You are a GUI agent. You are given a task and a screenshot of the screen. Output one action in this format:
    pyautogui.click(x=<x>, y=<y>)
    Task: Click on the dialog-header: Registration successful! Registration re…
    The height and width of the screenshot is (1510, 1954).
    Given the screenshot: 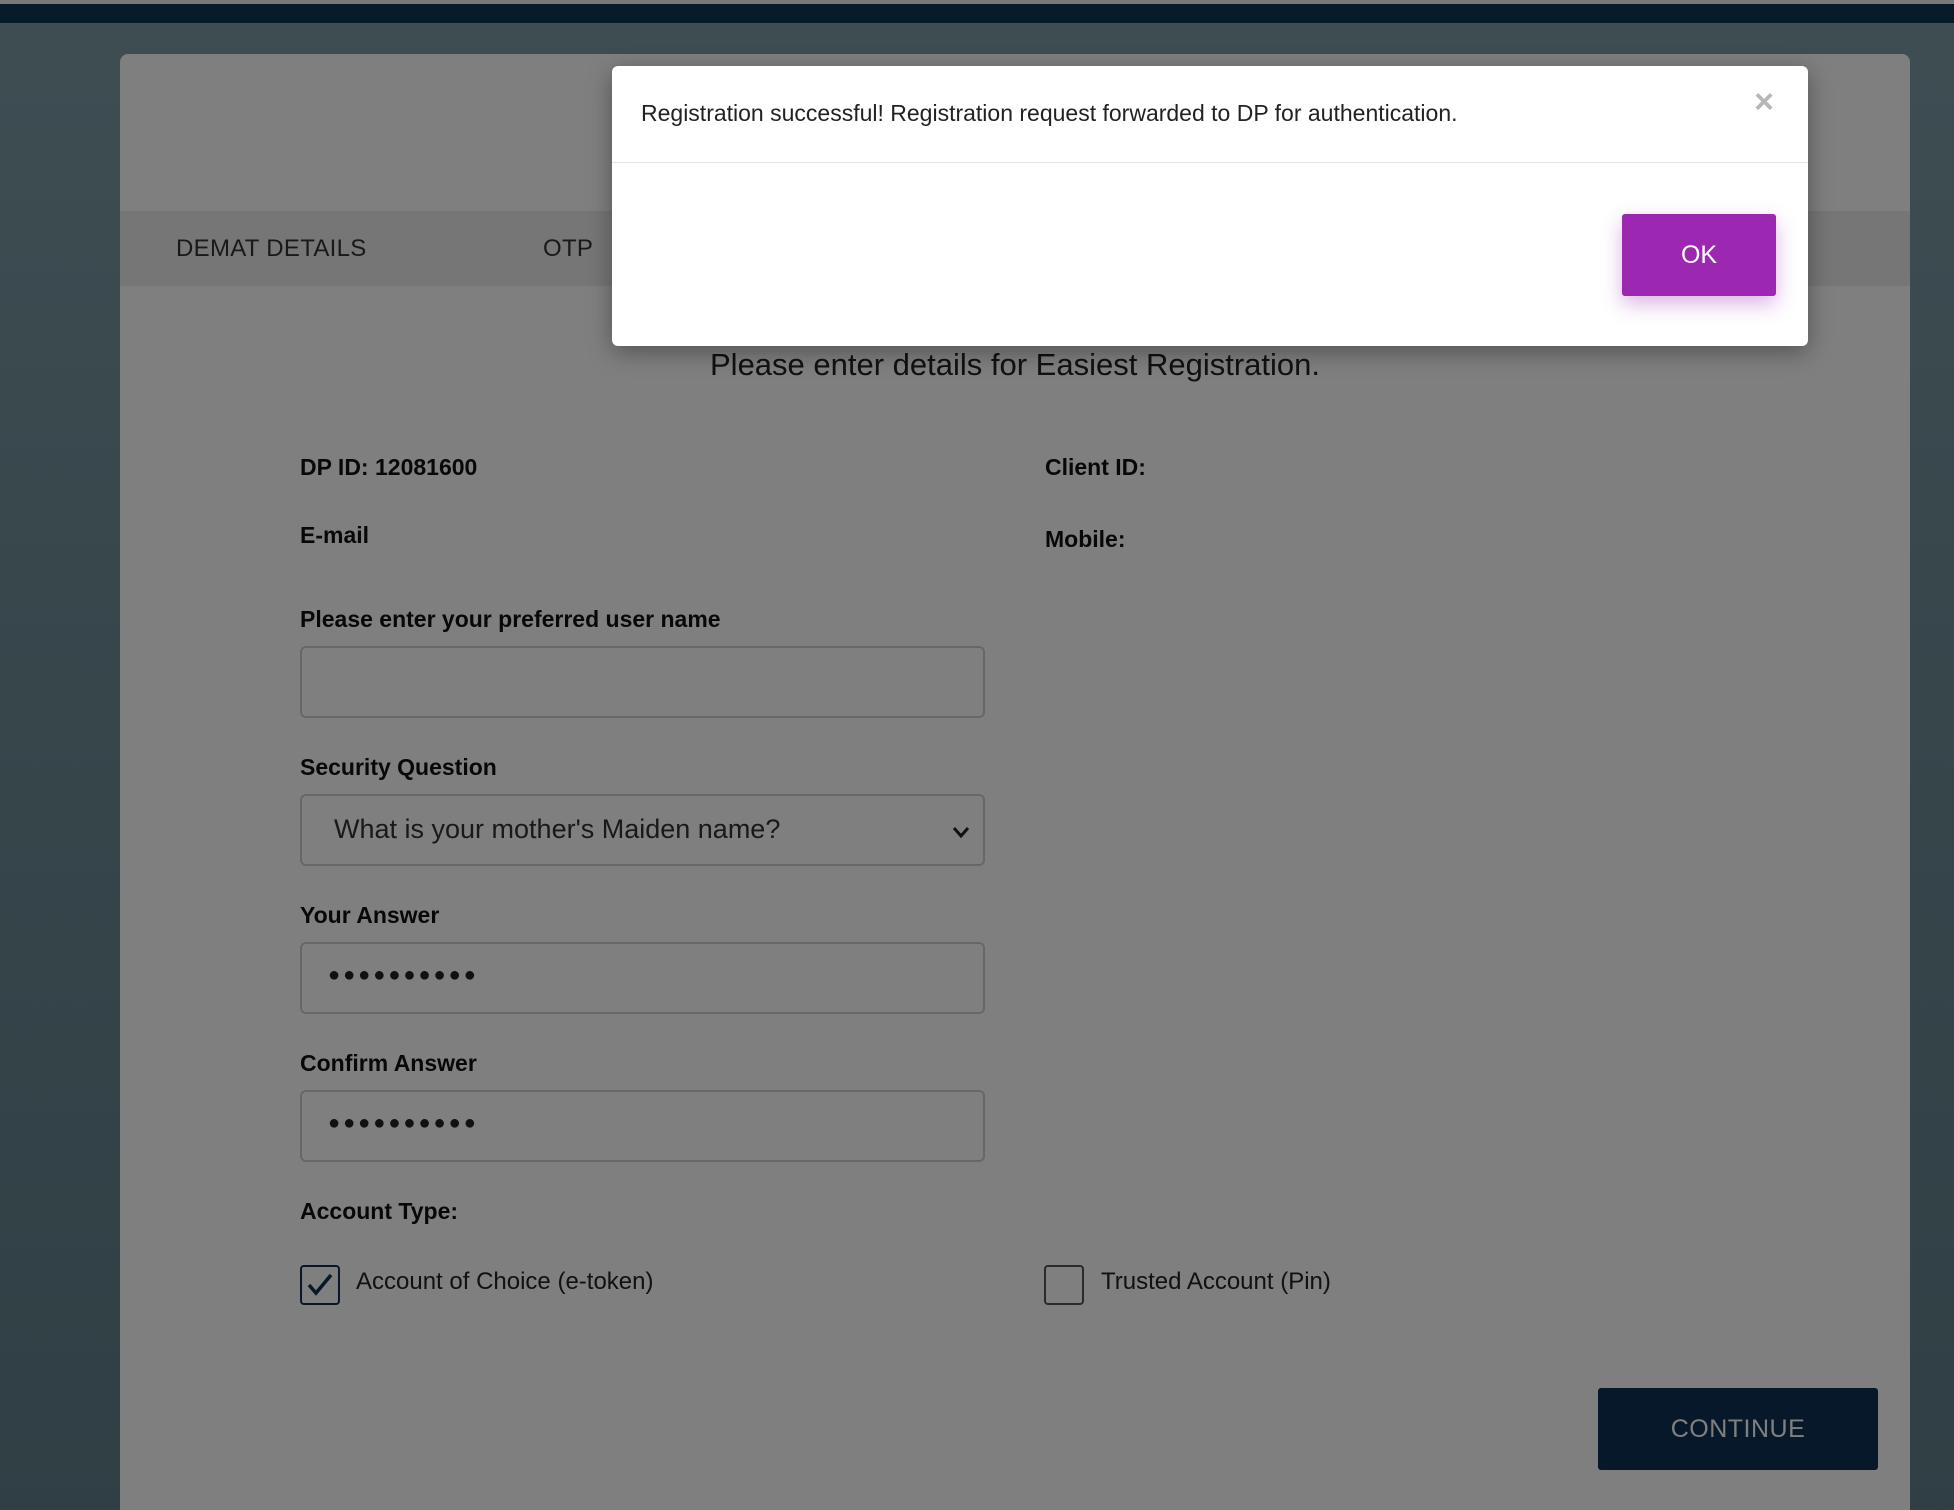 What is the action you would take?
    pyautogui.click(x=1210, y=114)
    